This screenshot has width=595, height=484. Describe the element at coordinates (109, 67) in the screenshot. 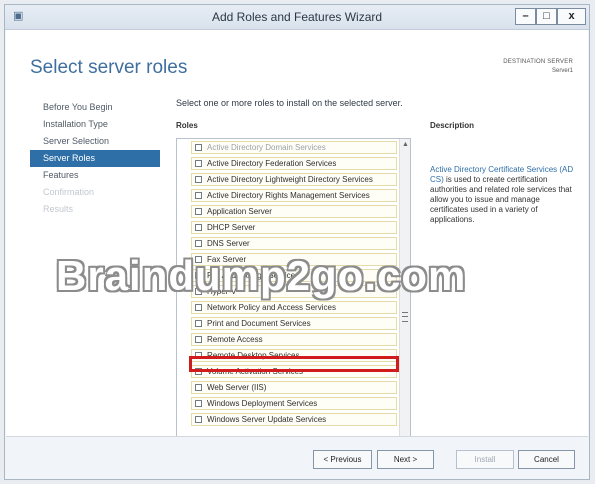

I see `page-title: Select server roles` at that location.